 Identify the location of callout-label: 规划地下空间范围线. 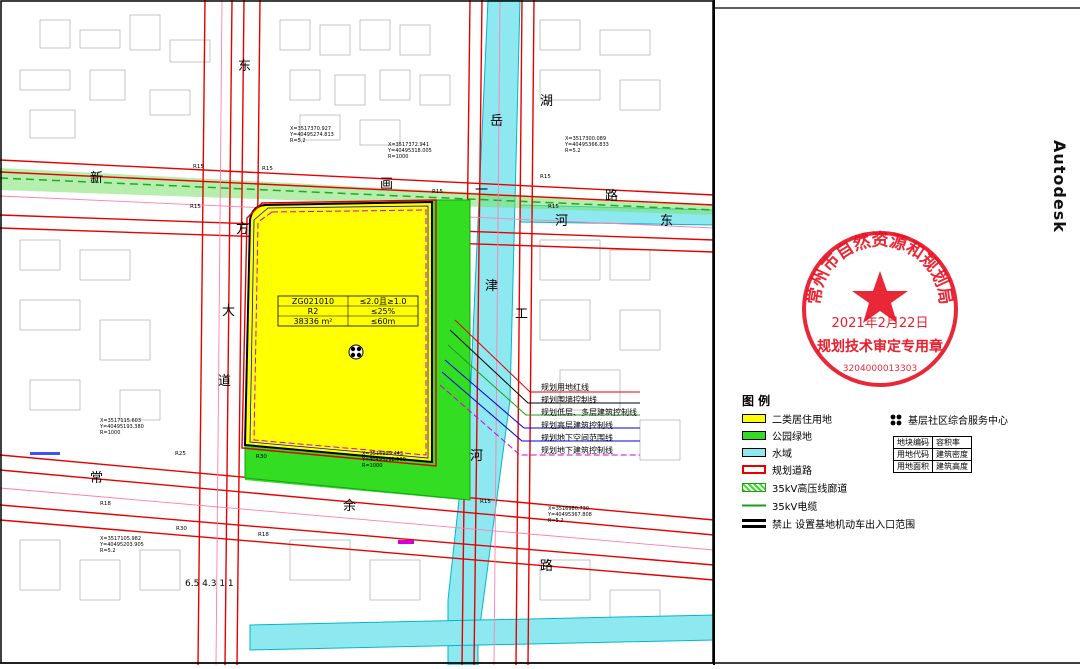
(577, 437).